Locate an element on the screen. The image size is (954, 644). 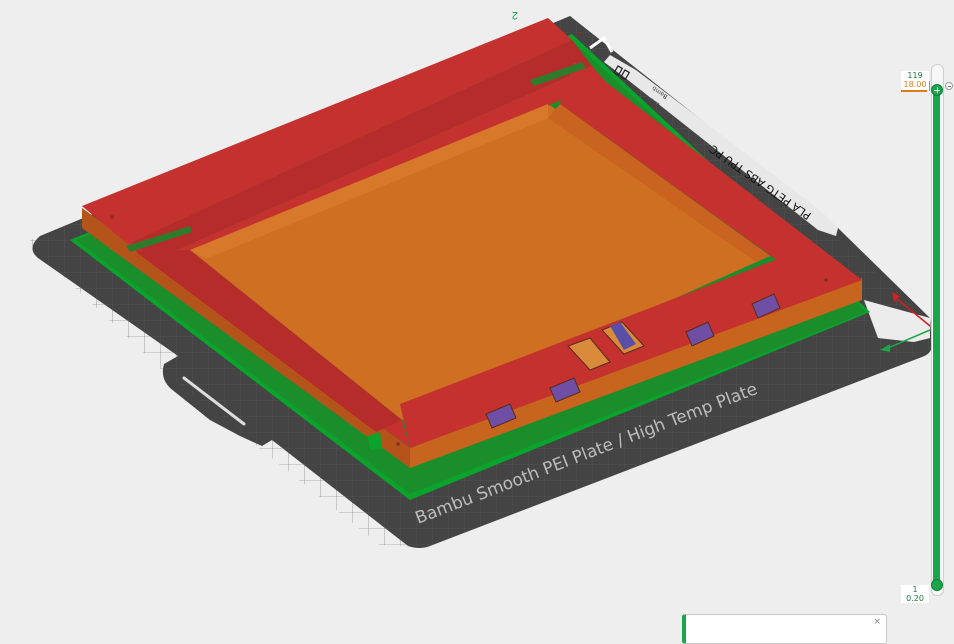
layer-slider-track is located at coordinates (936, 337).